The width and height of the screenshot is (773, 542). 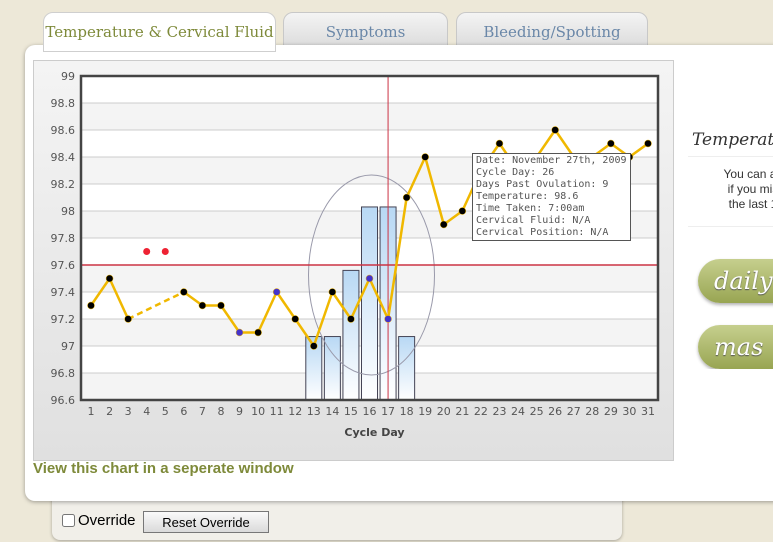 What do you see at coordinates (542, 184) in the screenshot?
I see `tooltip-line: Days Past Ovulation: 9` at bounding box center [542, 184].